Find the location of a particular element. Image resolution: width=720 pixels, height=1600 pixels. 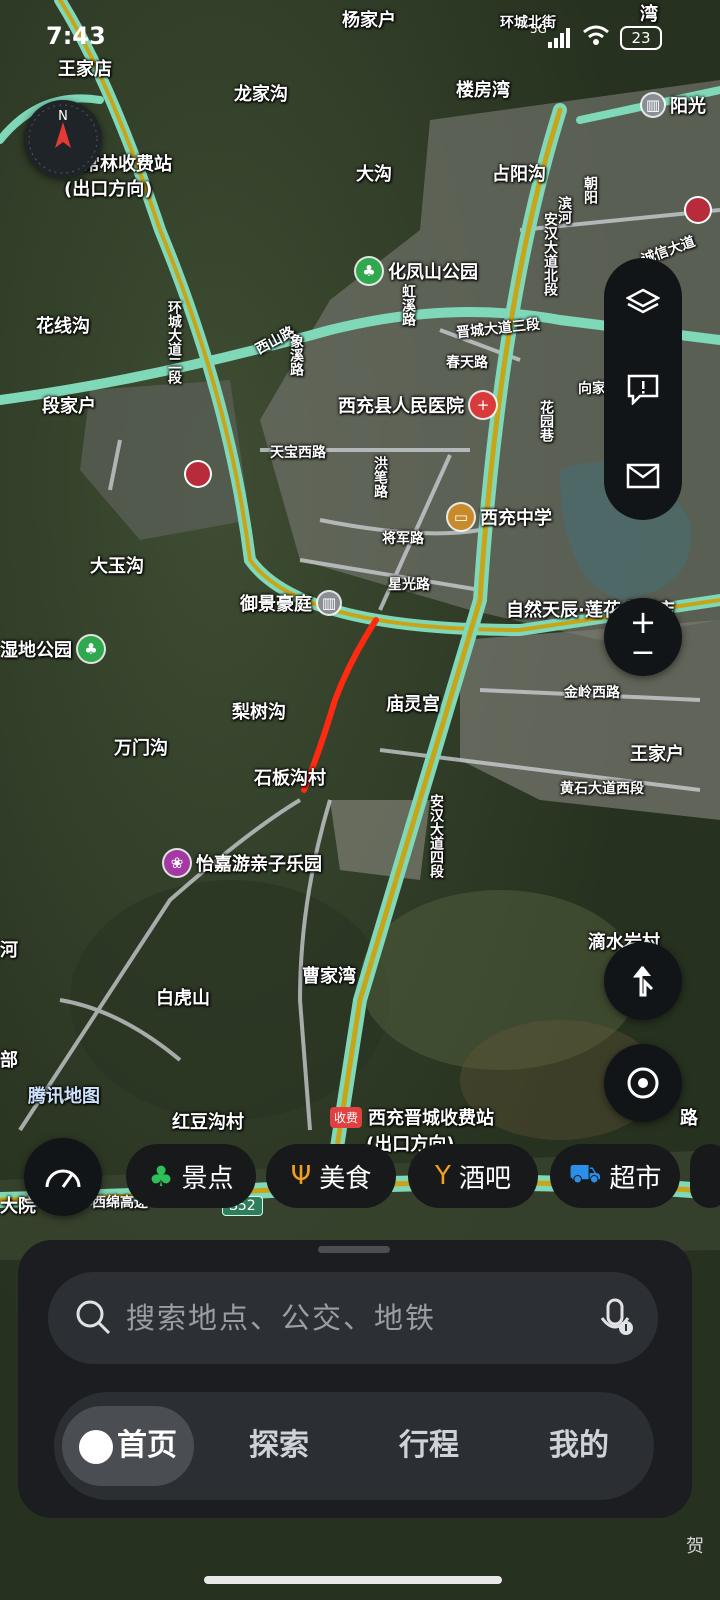

chip-more is located at coordinates (705, 1176).